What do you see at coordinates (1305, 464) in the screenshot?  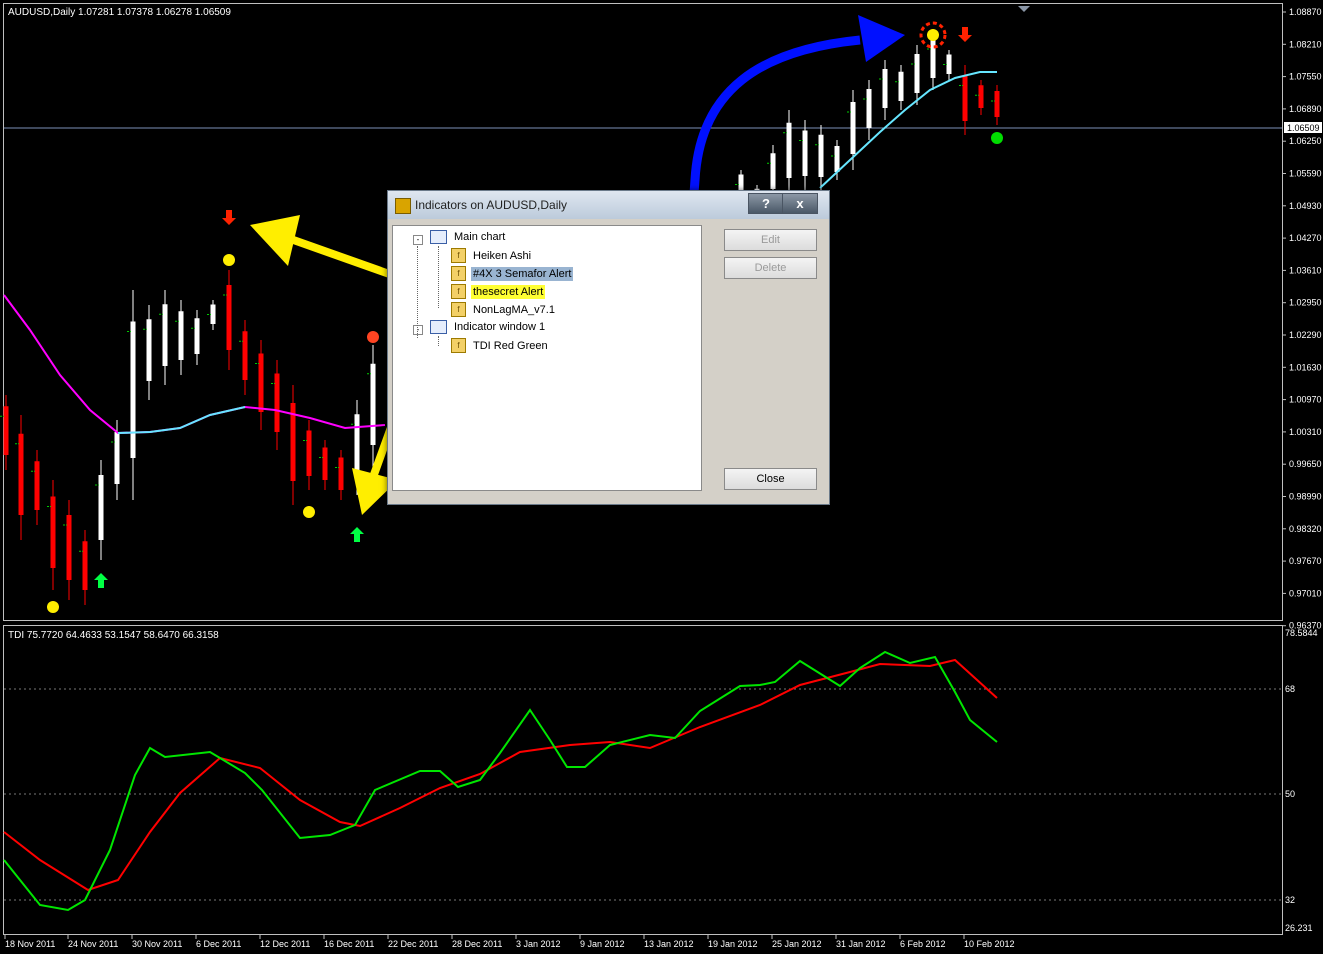 I see `price-tick-label: 0.99650` at bounding box center [1305, 464].